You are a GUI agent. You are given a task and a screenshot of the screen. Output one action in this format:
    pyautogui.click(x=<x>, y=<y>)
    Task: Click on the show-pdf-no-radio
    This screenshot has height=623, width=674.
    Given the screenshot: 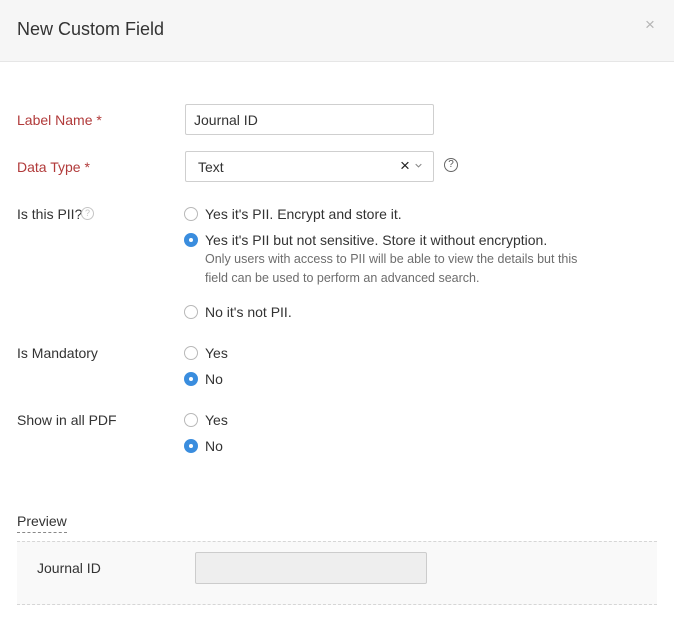 What is the action you would take?
    pyautogui.click(x=191, y=446)
    